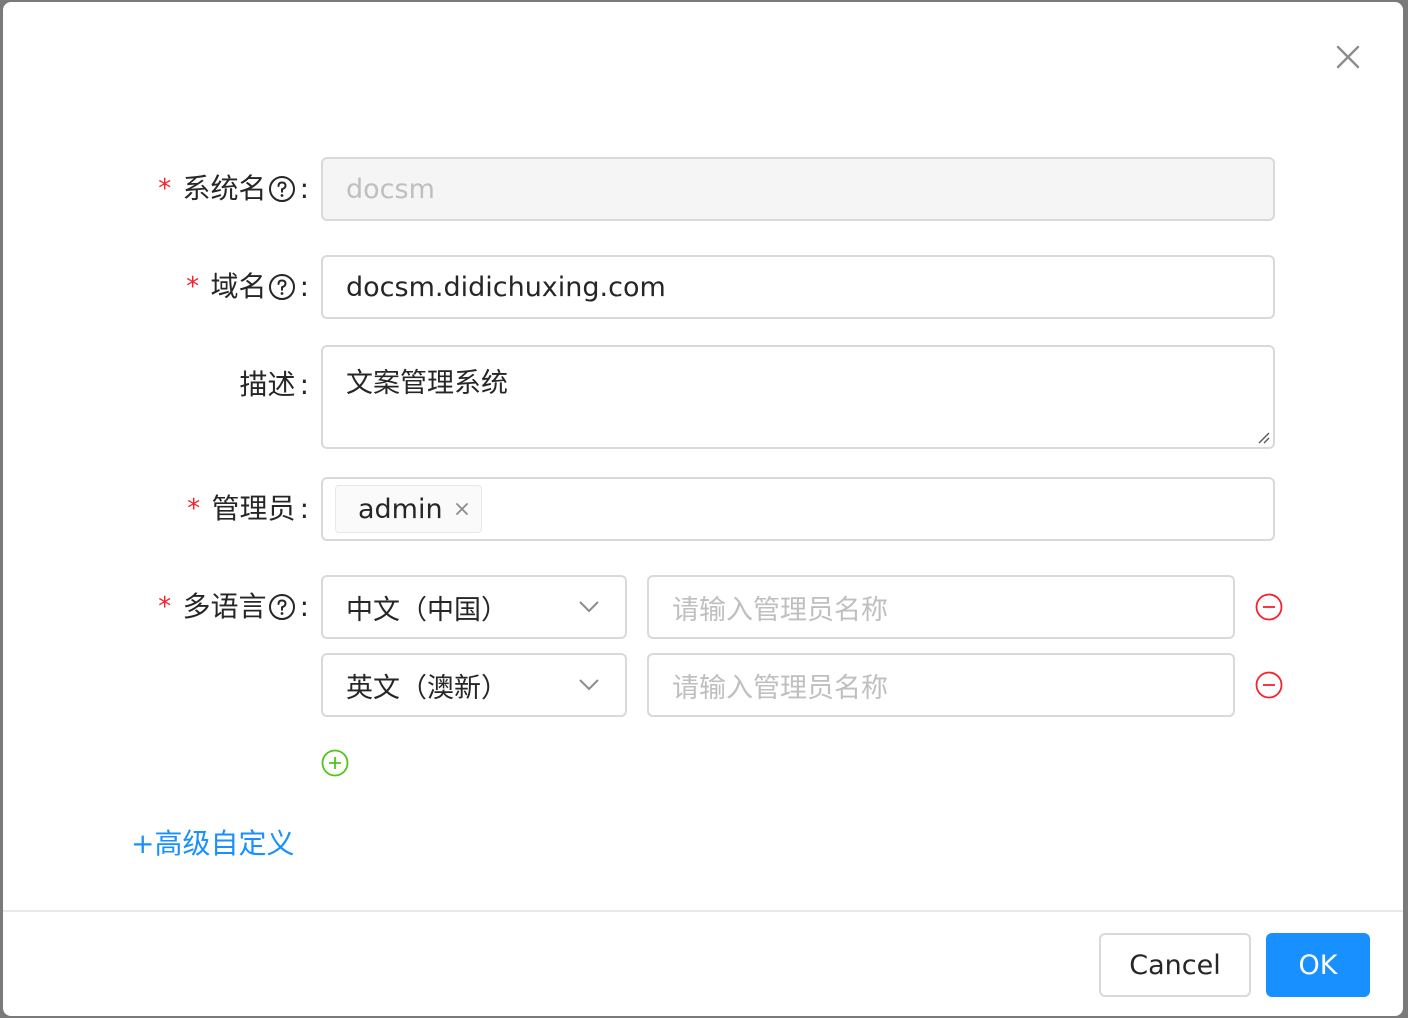 Image resolution: width=1408 pixels, height=1018 pixels. Describe the element at coordinates (212, 842) in the screenshot. I see `advanced-custom-link: +高级自定义` at that location.